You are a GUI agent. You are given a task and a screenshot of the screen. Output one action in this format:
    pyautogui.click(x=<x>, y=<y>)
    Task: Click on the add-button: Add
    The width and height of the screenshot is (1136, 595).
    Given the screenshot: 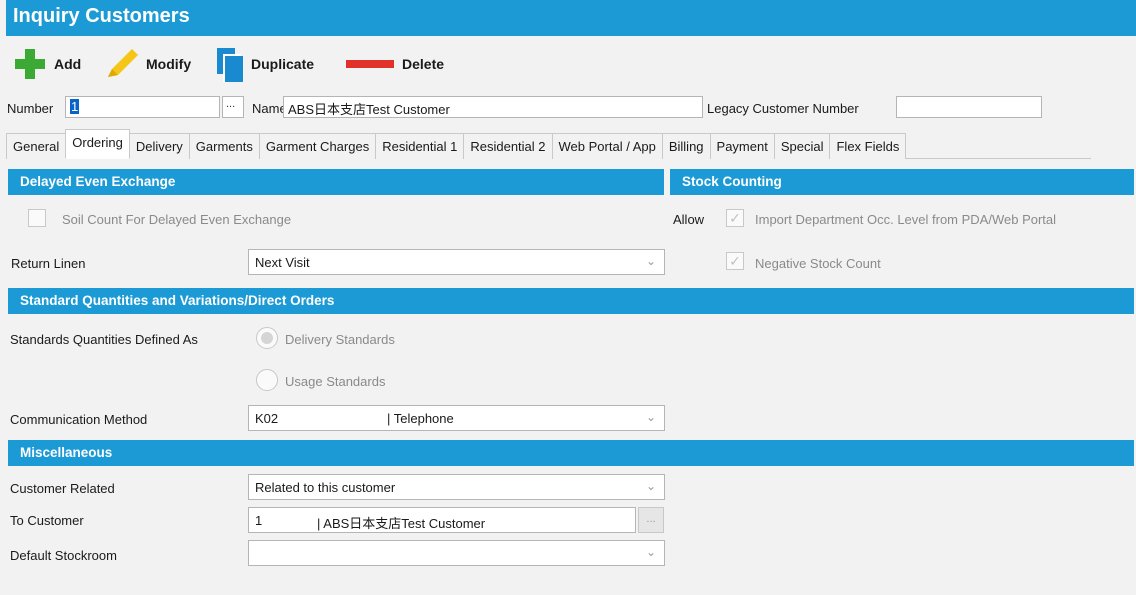 What is the action you would take?
    pyautogui.click(x=46, y=64)
    